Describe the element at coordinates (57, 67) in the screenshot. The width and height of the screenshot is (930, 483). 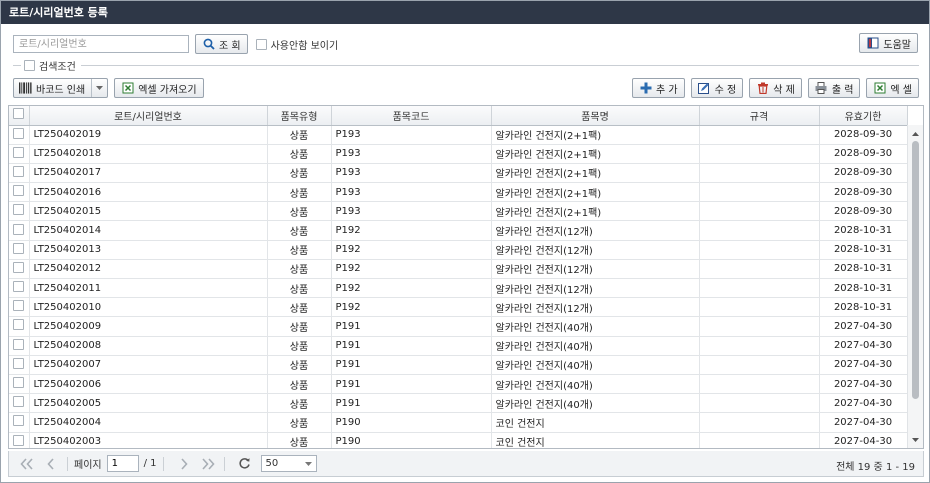
I see `search-condition-label: 검색조건` at that location.